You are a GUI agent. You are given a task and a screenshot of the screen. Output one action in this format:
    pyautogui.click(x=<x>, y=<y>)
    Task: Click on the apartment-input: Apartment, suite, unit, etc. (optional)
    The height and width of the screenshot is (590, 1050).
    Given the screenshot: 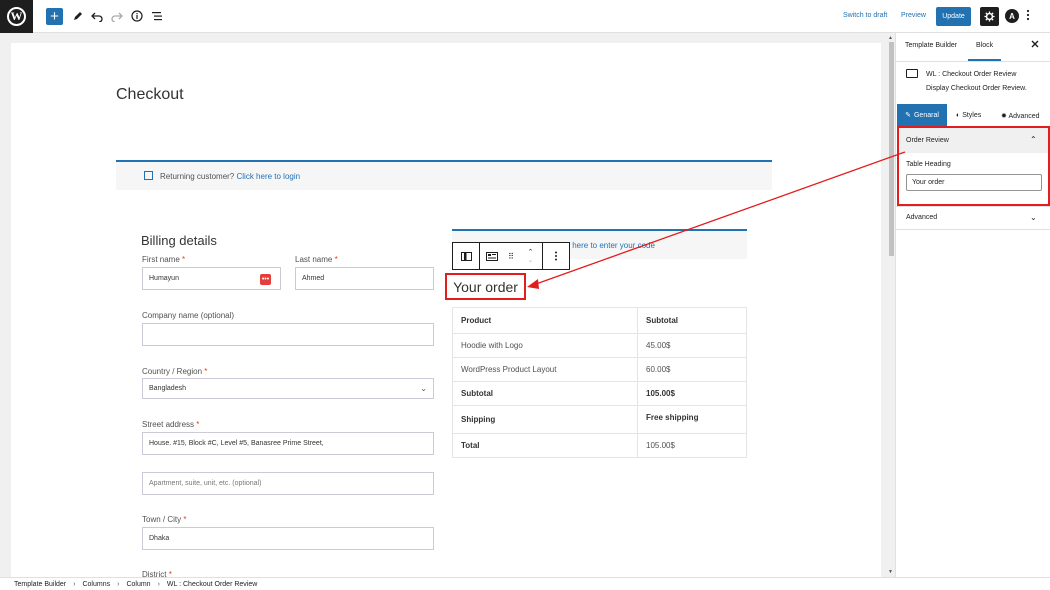 What is the action you would take?
    pyautogui.click(x=288, y=483)
    